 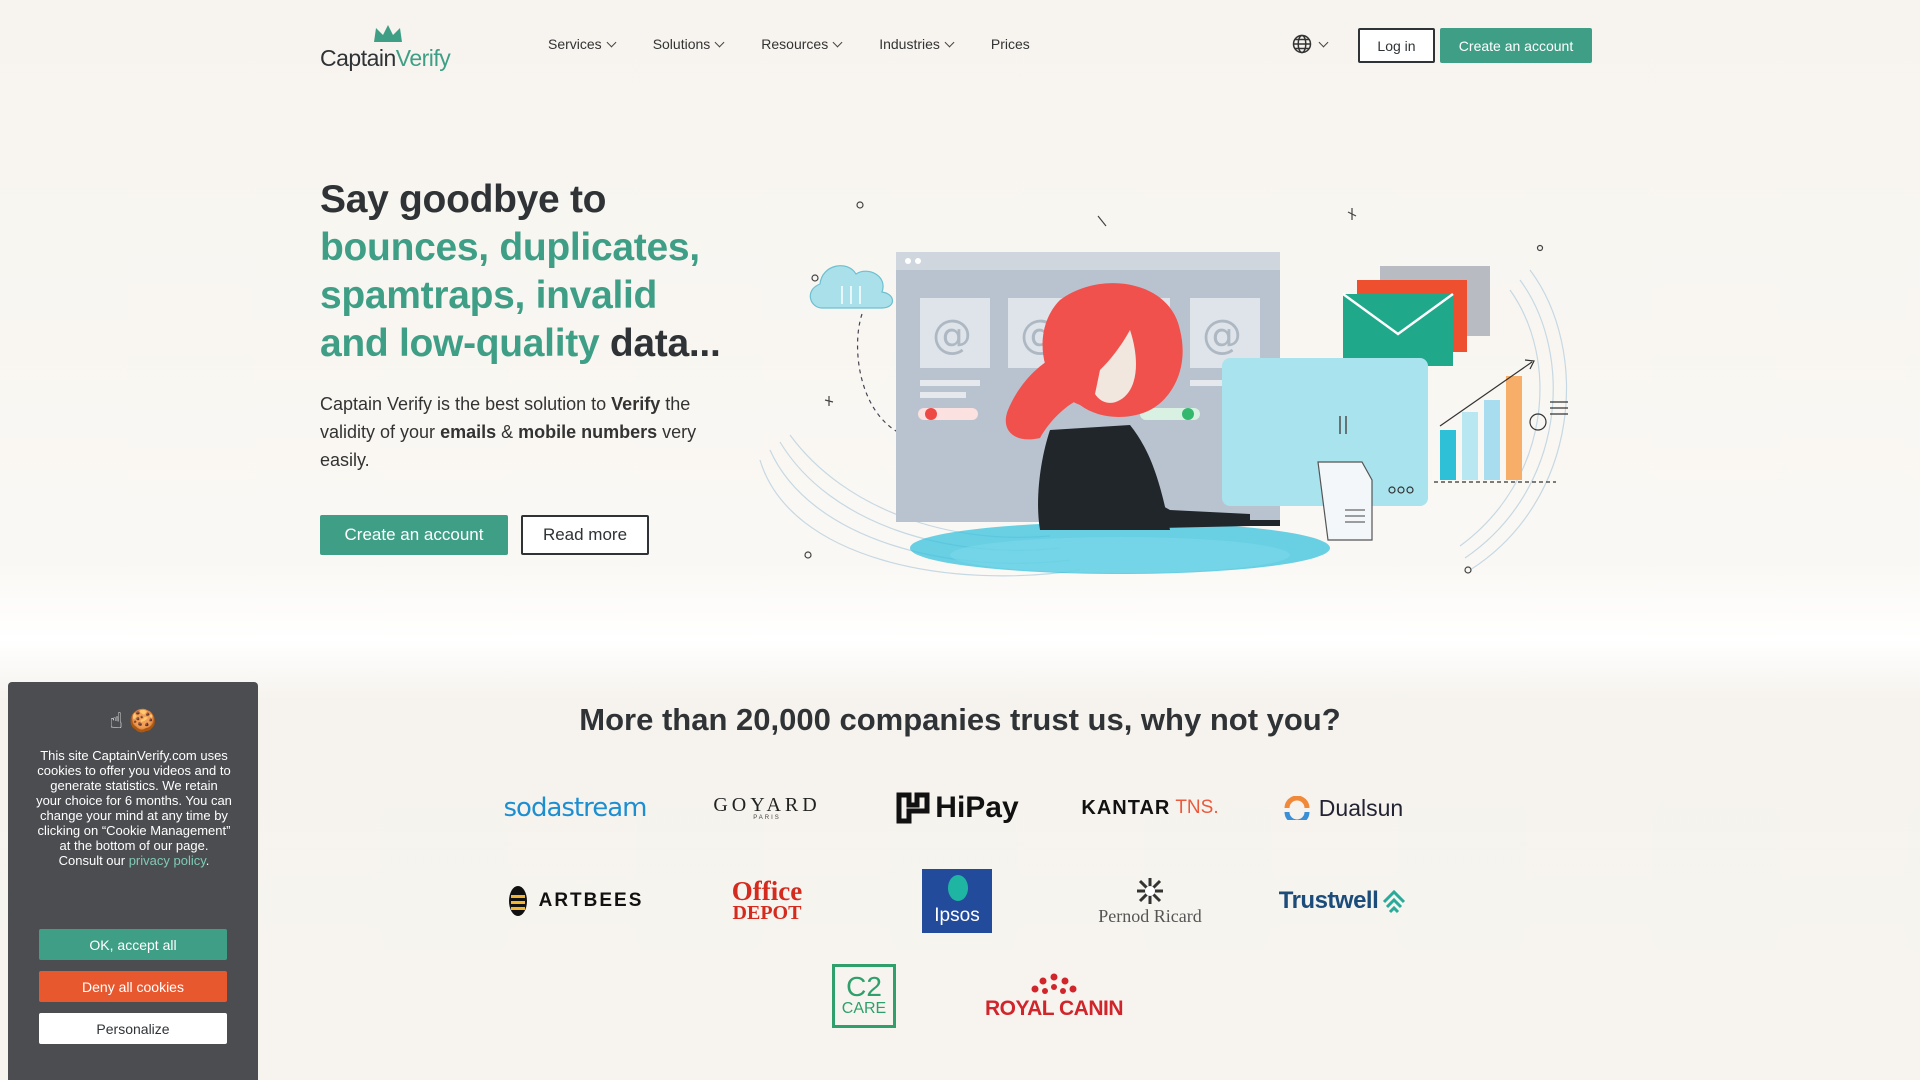 I want to click on read-more-button: Read more, so click(x=585, y=535).